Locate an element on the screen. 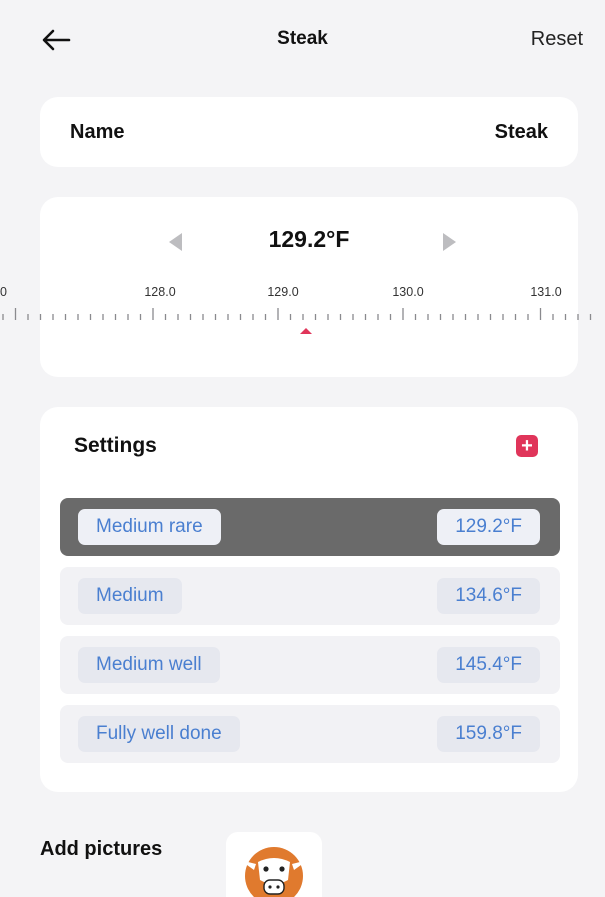 The height and width of the screenshot is (897, 605). setting-row-fully-well-done: Fully well done 159.8°F is located at coordinates (310, 734).